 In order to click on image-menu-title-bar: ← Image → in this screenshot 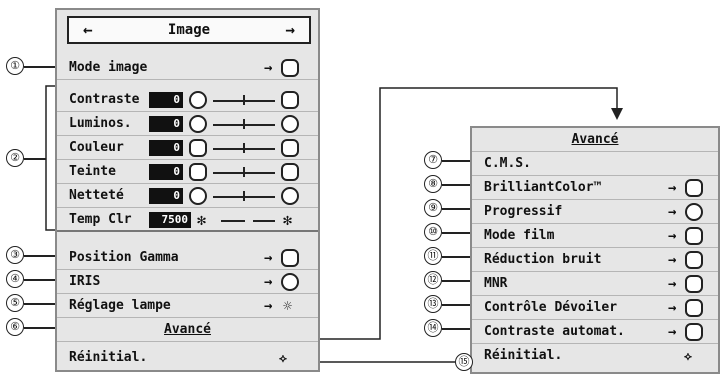, I will do `click(189, 30)`.